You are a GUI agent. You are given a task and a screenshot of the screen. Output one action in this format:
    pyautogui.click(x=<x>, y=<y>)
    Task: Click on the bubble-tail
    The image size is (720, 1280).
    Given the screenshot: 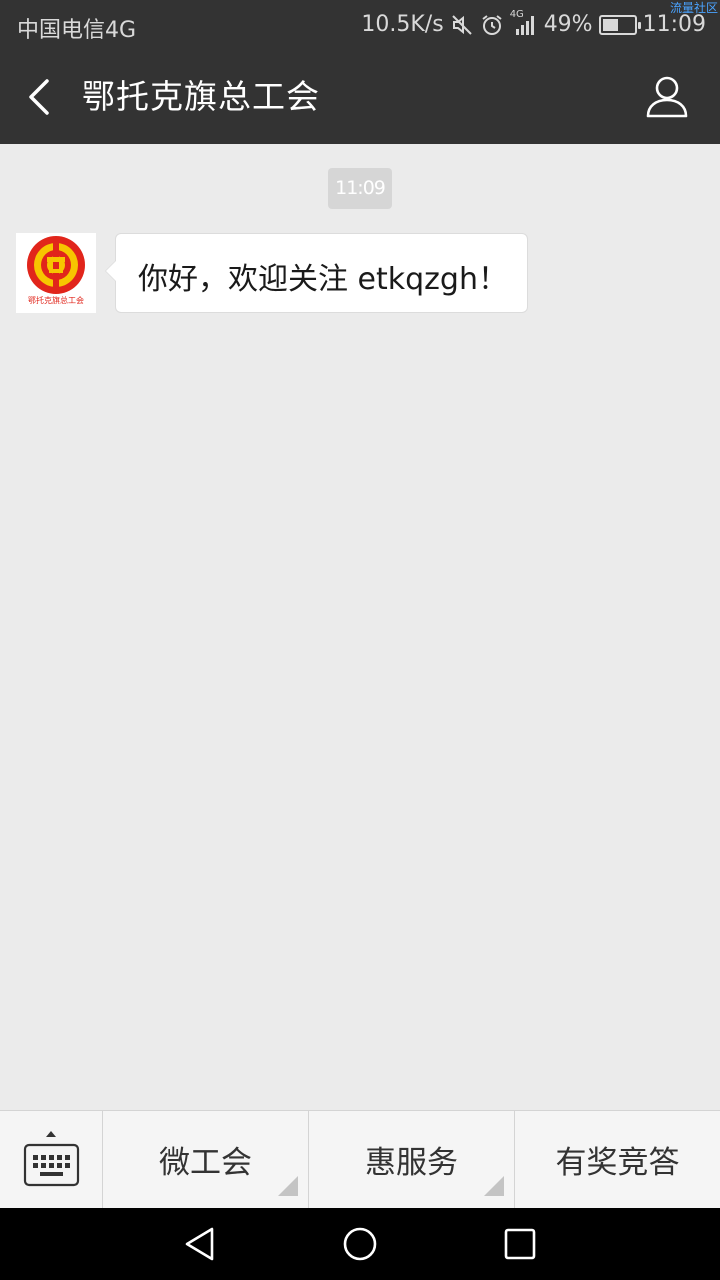 What is the action you would take?
    pyautogui.click(x=111, y=271)
    